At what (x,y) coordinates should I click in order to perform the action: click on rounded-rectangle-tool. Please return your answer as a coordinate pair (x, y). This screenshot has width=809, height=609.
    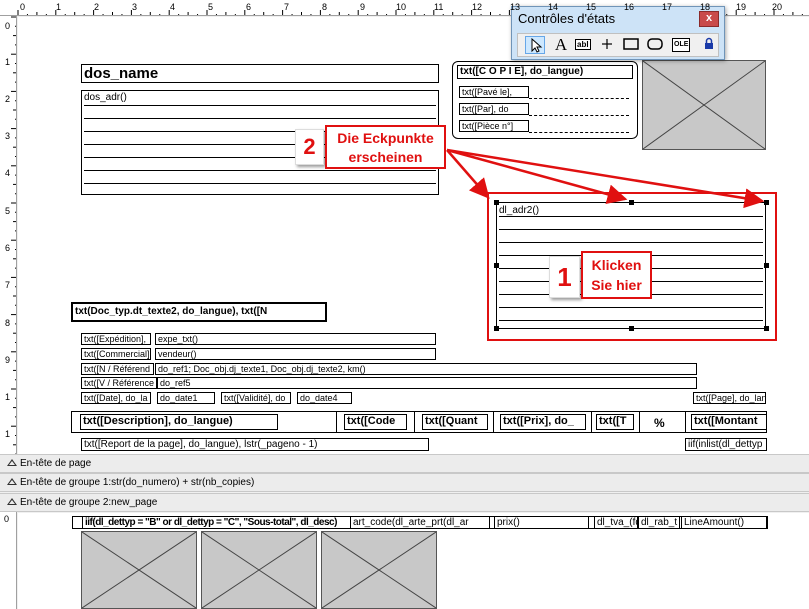
    Looking at the image, I should click on (656, 45).